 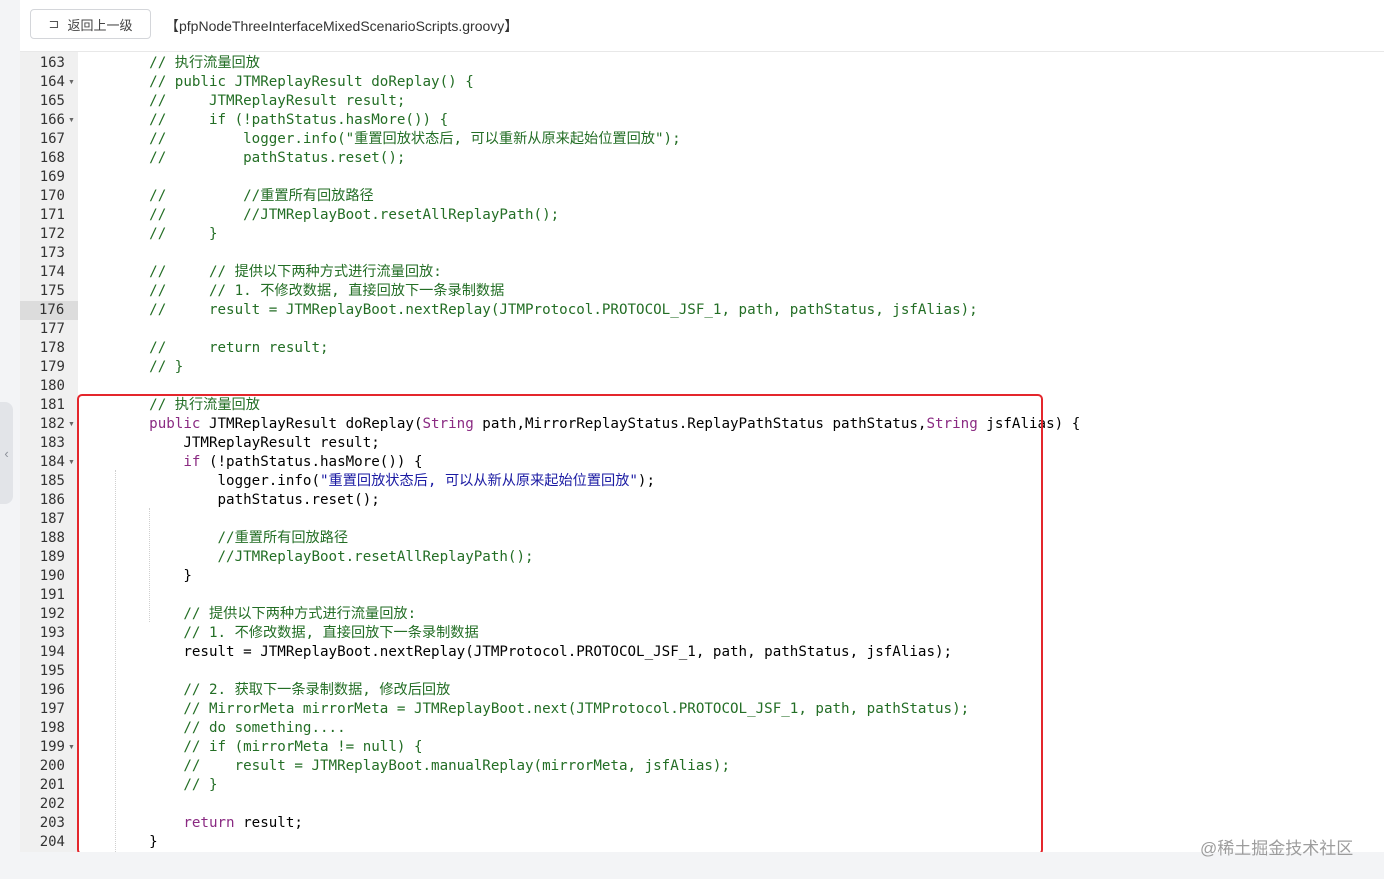 I want to click on code-line: 169, so click(x=702, y=177).